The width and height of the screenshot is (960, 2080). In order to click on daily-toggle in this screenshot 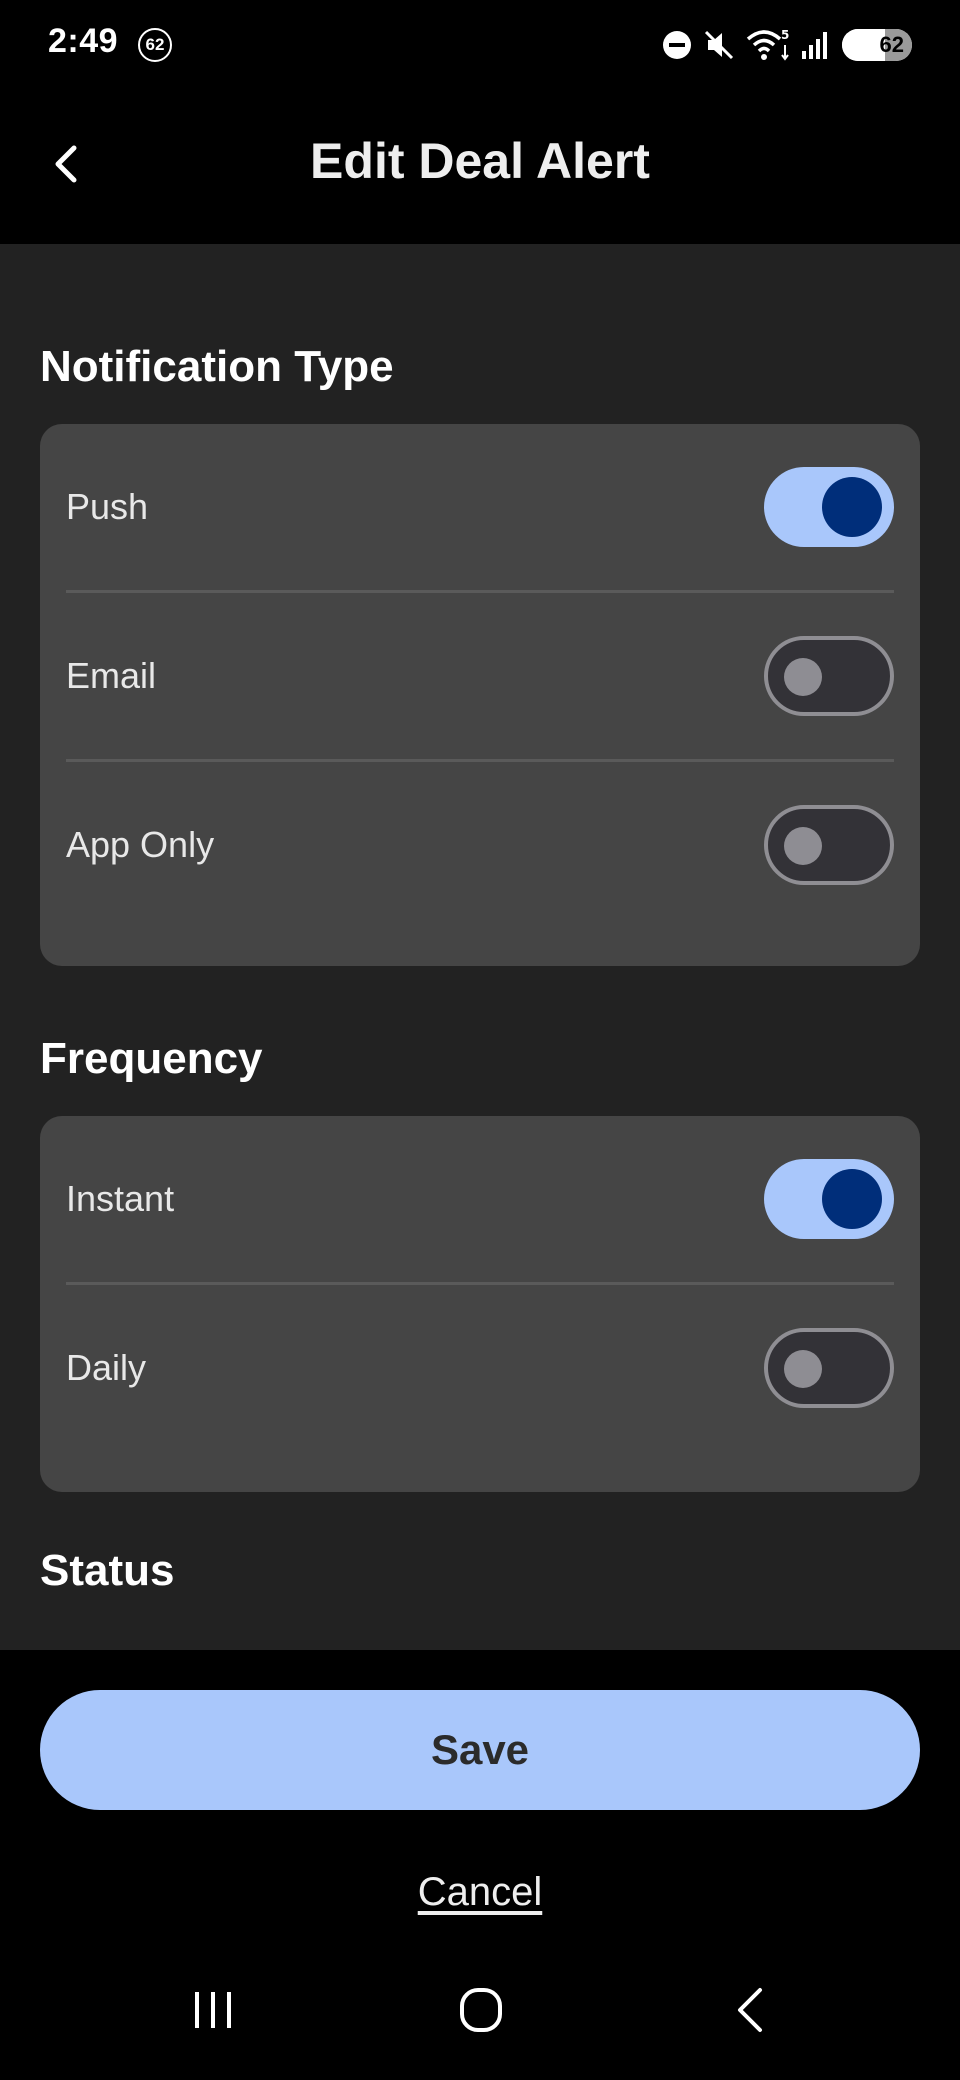, I will do `click(829, 1368)`.